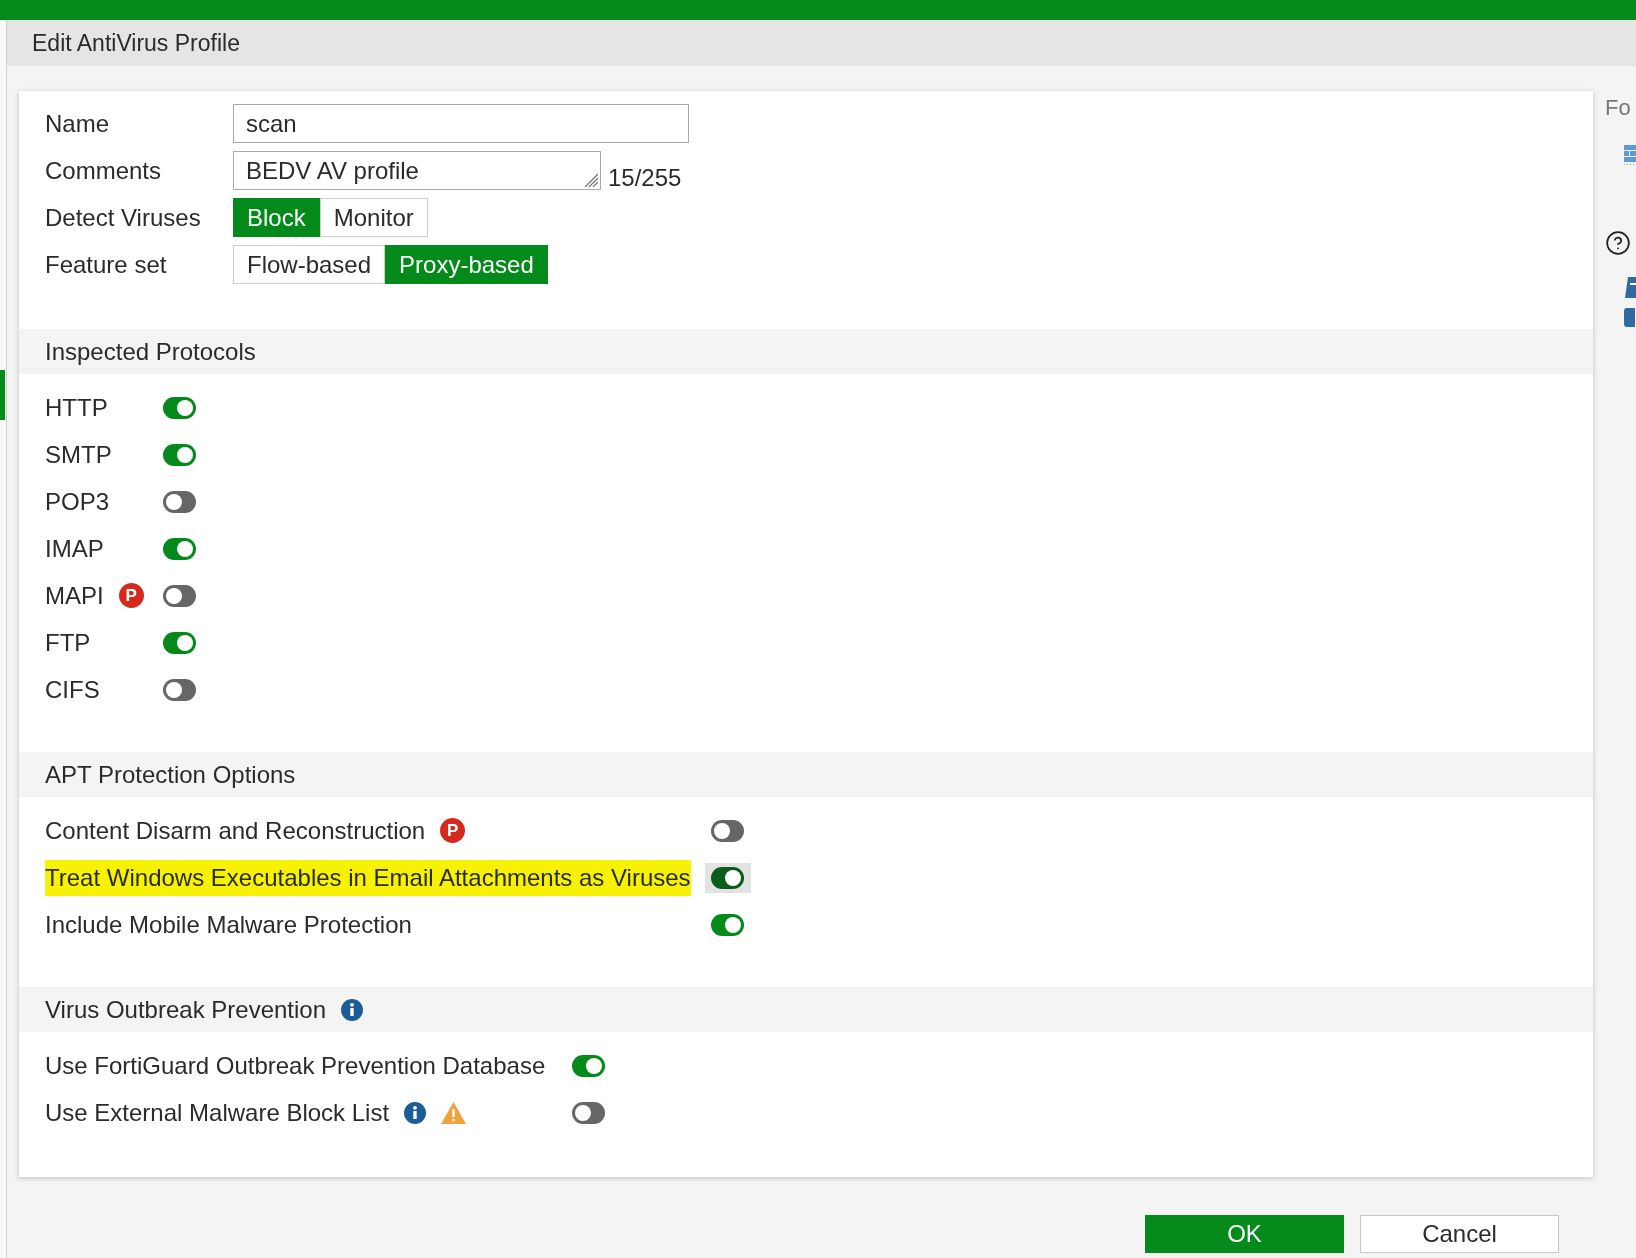 This screenshot has height=1258, width=1636. Describe the element at coordinates (591, 180) in the screenshot. I see `resize-grip-icon` at that location.